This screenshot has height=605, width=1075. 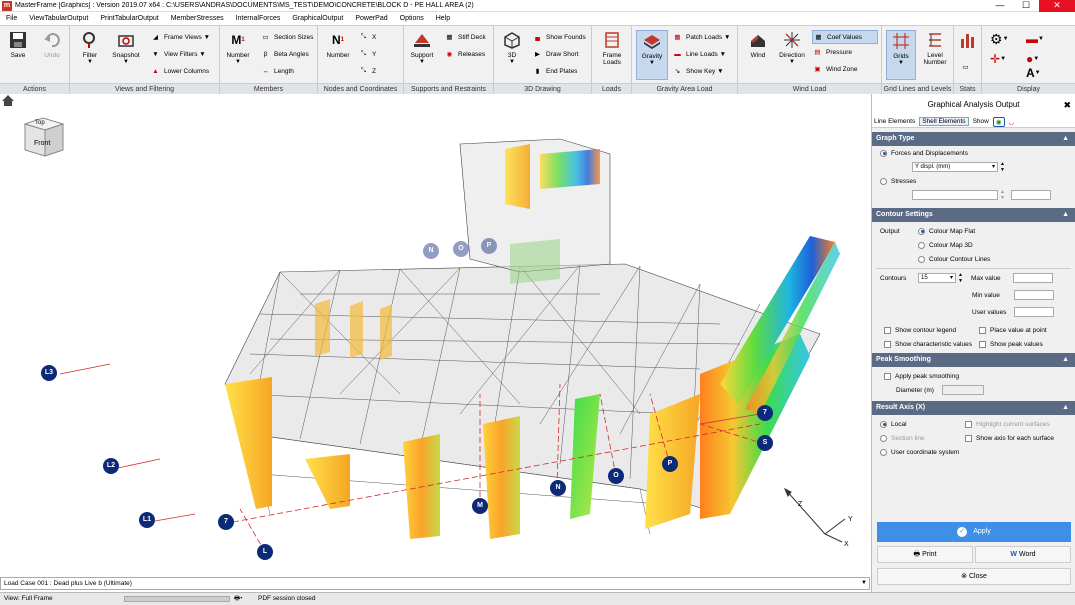 I want to click on show-axis-checkbox, so click(x=968, y=438).